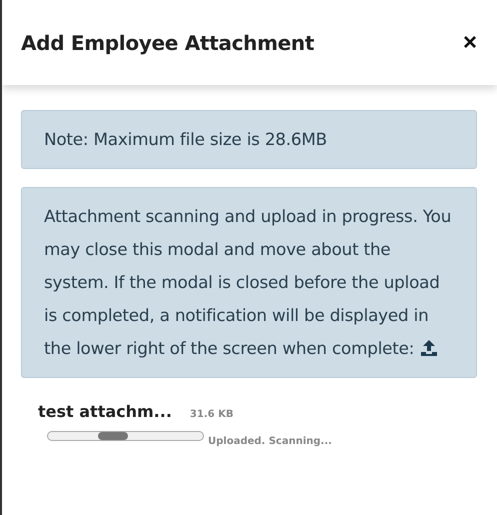  Describe the element at coordinates (212, 414) in the screenshot. I see `file-size: 31.6 KB` at that location.